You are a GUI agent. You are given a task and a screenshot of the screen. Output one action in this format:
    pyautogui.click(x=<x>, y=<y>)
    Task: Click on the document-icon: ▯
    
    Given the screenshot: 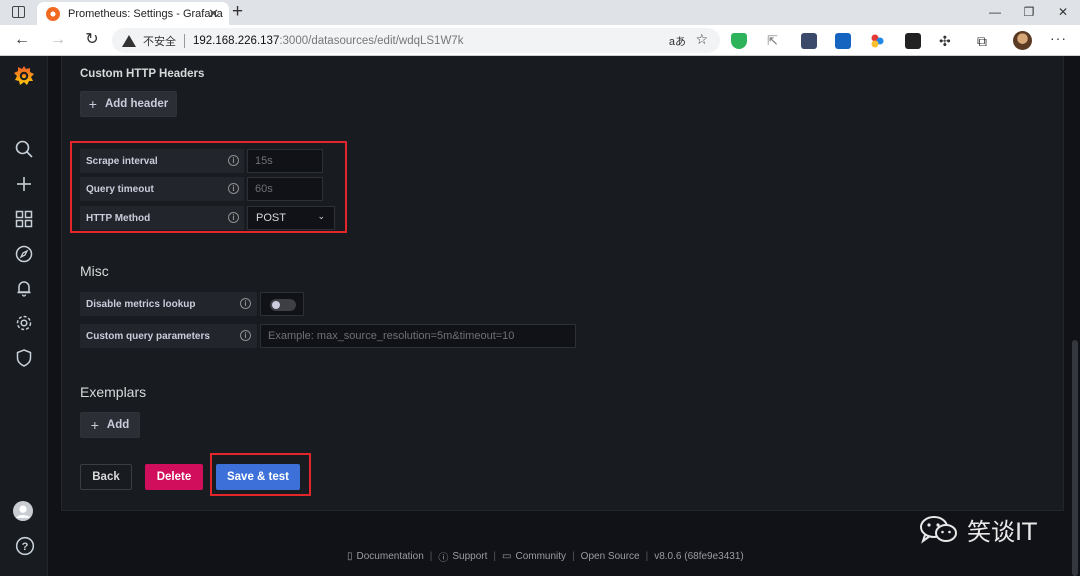 What is the action you would take?
    pyautogui.click(x=350, y=556)
    